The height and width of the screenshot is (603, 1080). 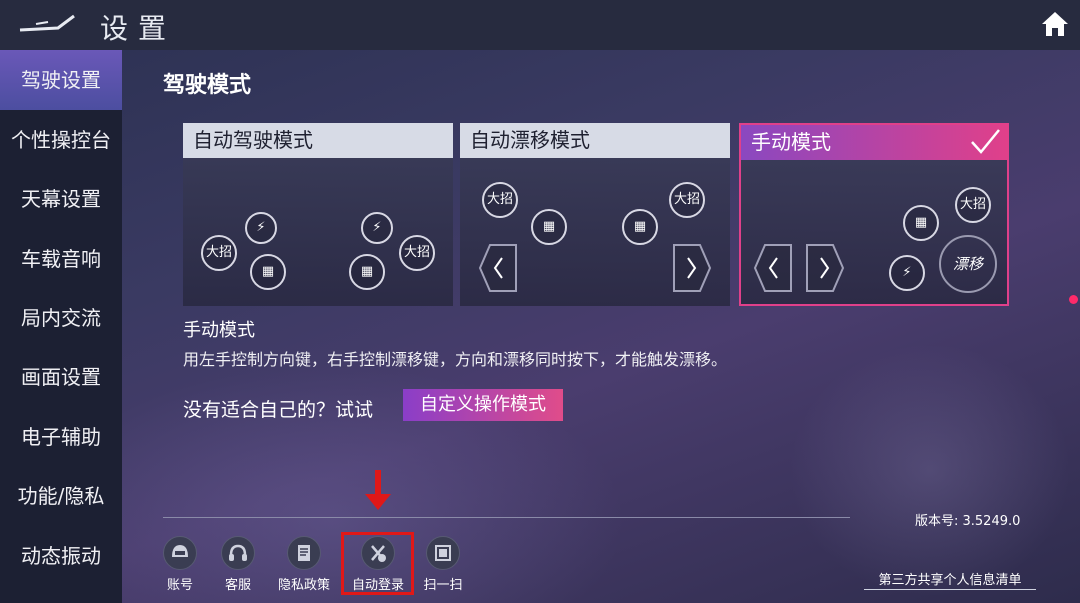 I want to click on mode-card-label: 自动漂移模式, so click(x=595, y=140).